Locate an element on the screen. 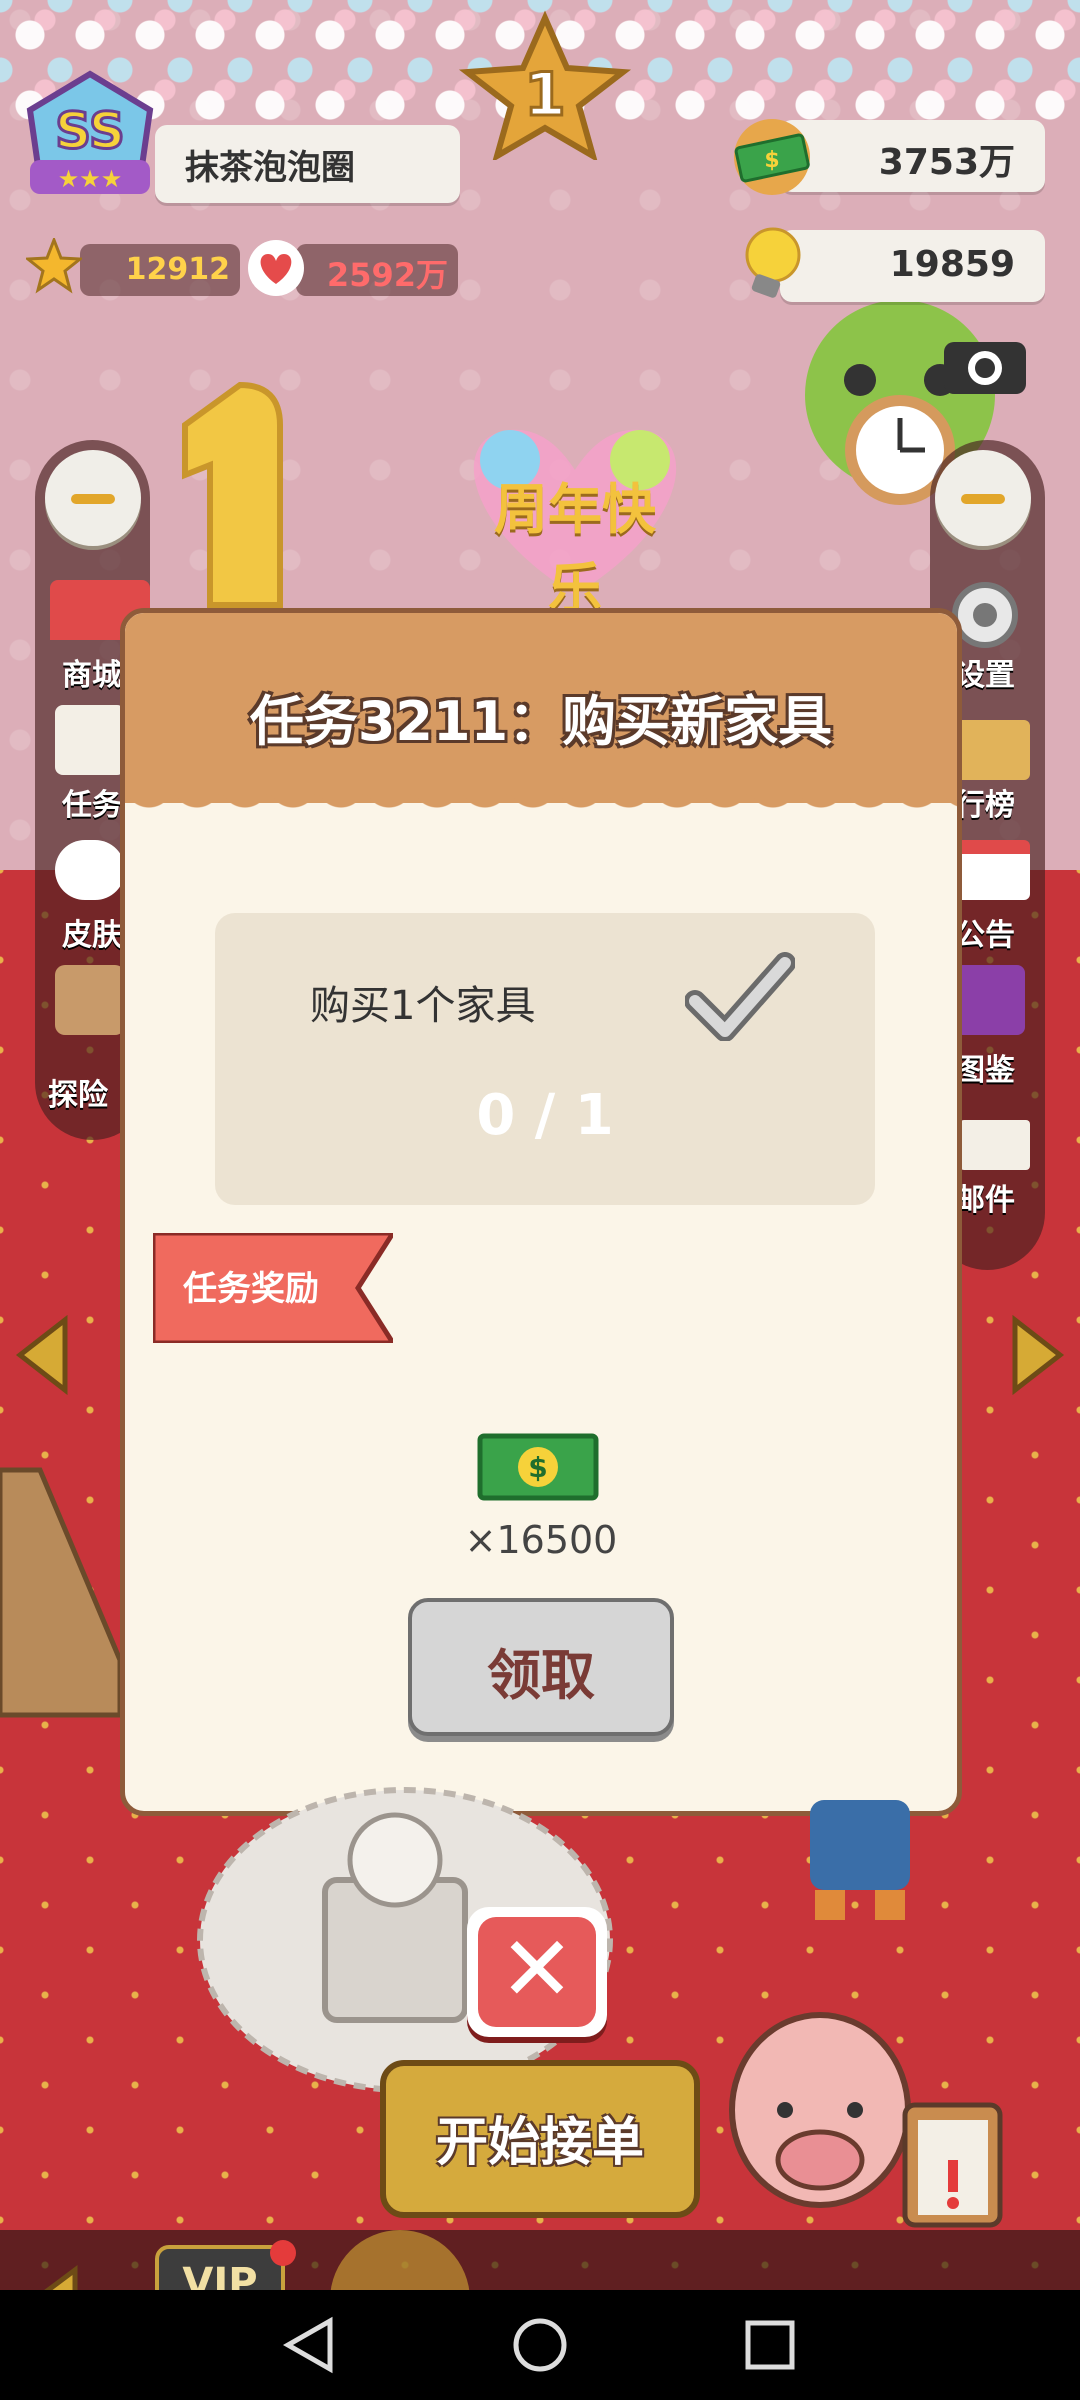 This screenshot has width=1080, height=2400. claim-button-label: 领取 is located at coordinates (541, 1670).